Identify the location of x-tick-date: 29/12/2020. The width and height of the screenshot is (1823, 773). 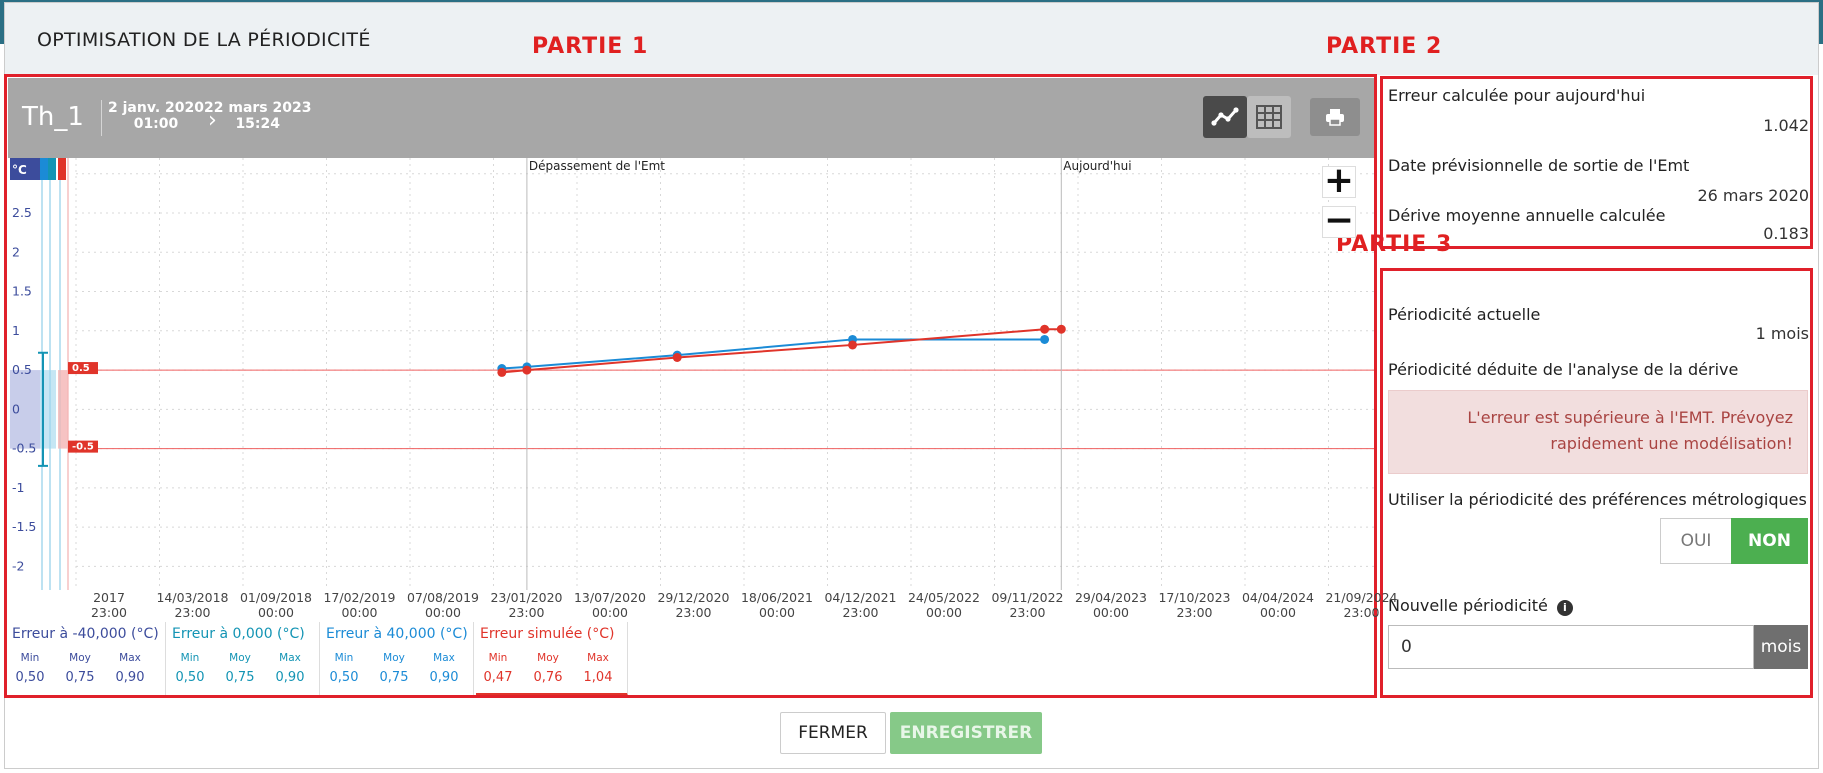
(693, 597).